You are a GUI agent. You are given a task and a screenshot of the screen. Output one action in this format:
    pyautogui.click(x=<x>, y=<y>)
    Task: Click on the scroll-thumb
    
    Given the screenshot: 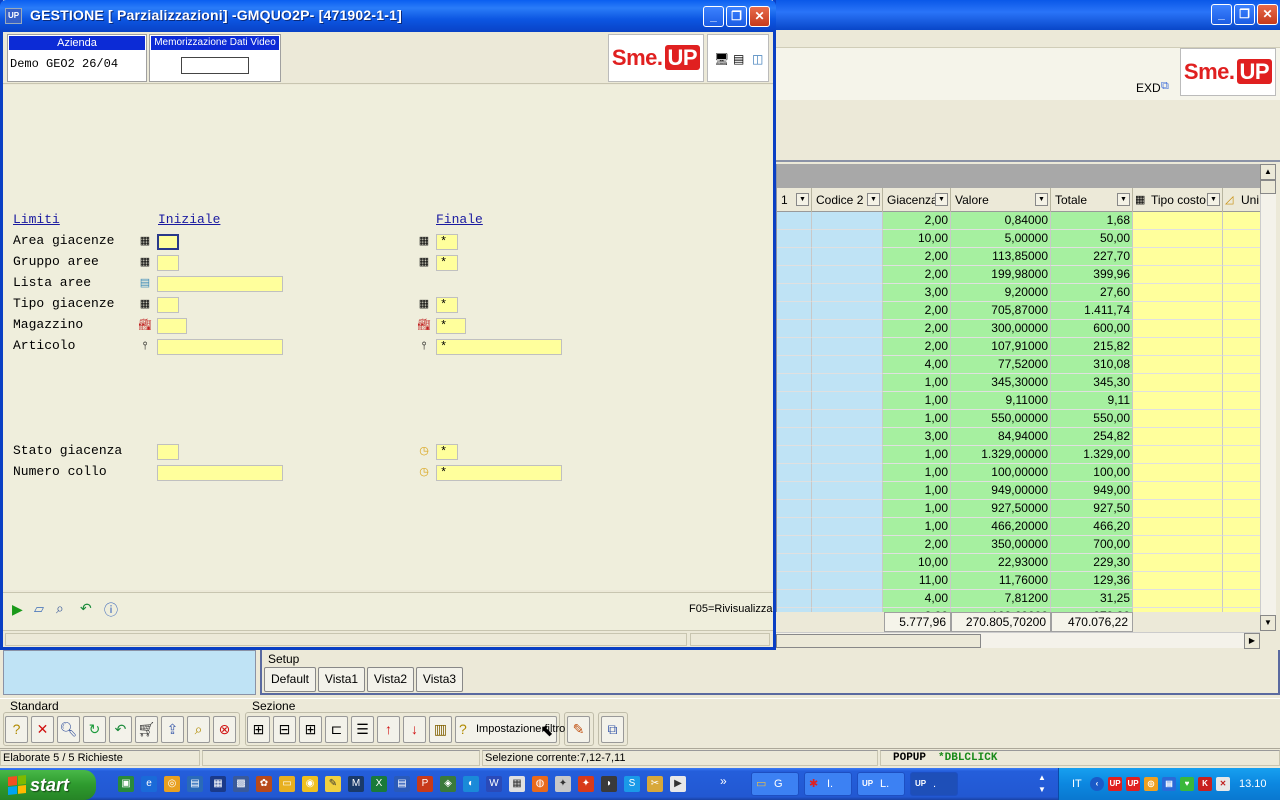 What is the action you would take?
    pyautogui.click(x=878, y=641)
    